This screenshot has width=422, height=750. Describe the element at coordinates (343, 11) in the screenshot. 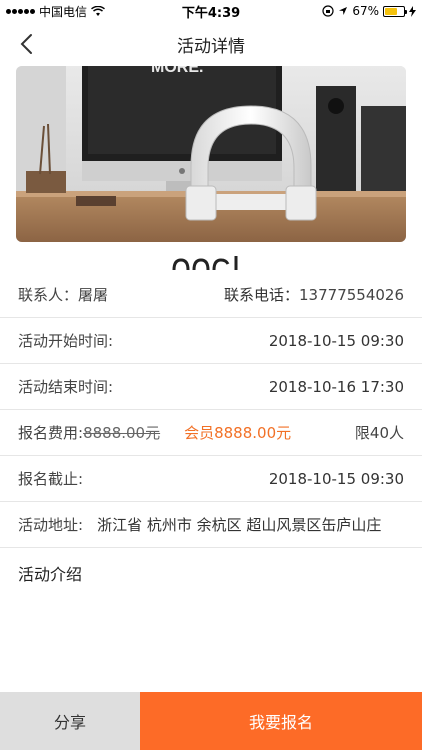

I see `location-icon` at that location.